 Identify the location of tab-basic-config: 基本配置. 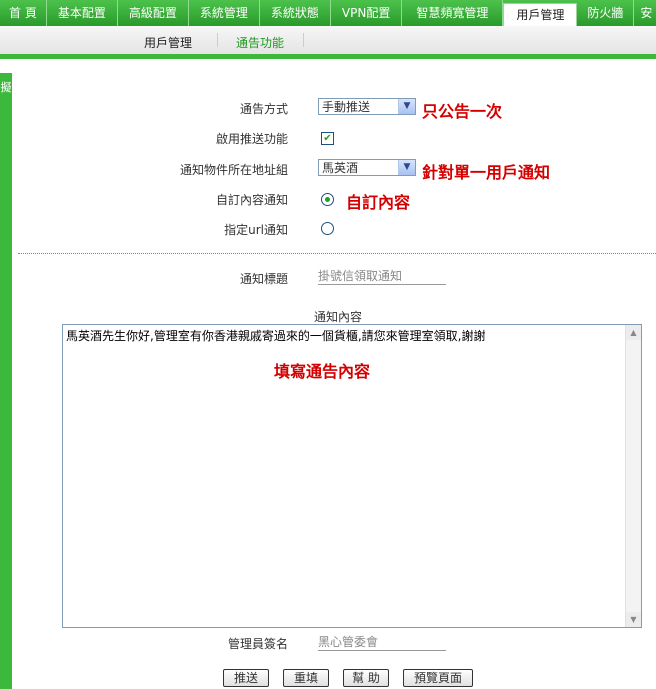
(82, 13).